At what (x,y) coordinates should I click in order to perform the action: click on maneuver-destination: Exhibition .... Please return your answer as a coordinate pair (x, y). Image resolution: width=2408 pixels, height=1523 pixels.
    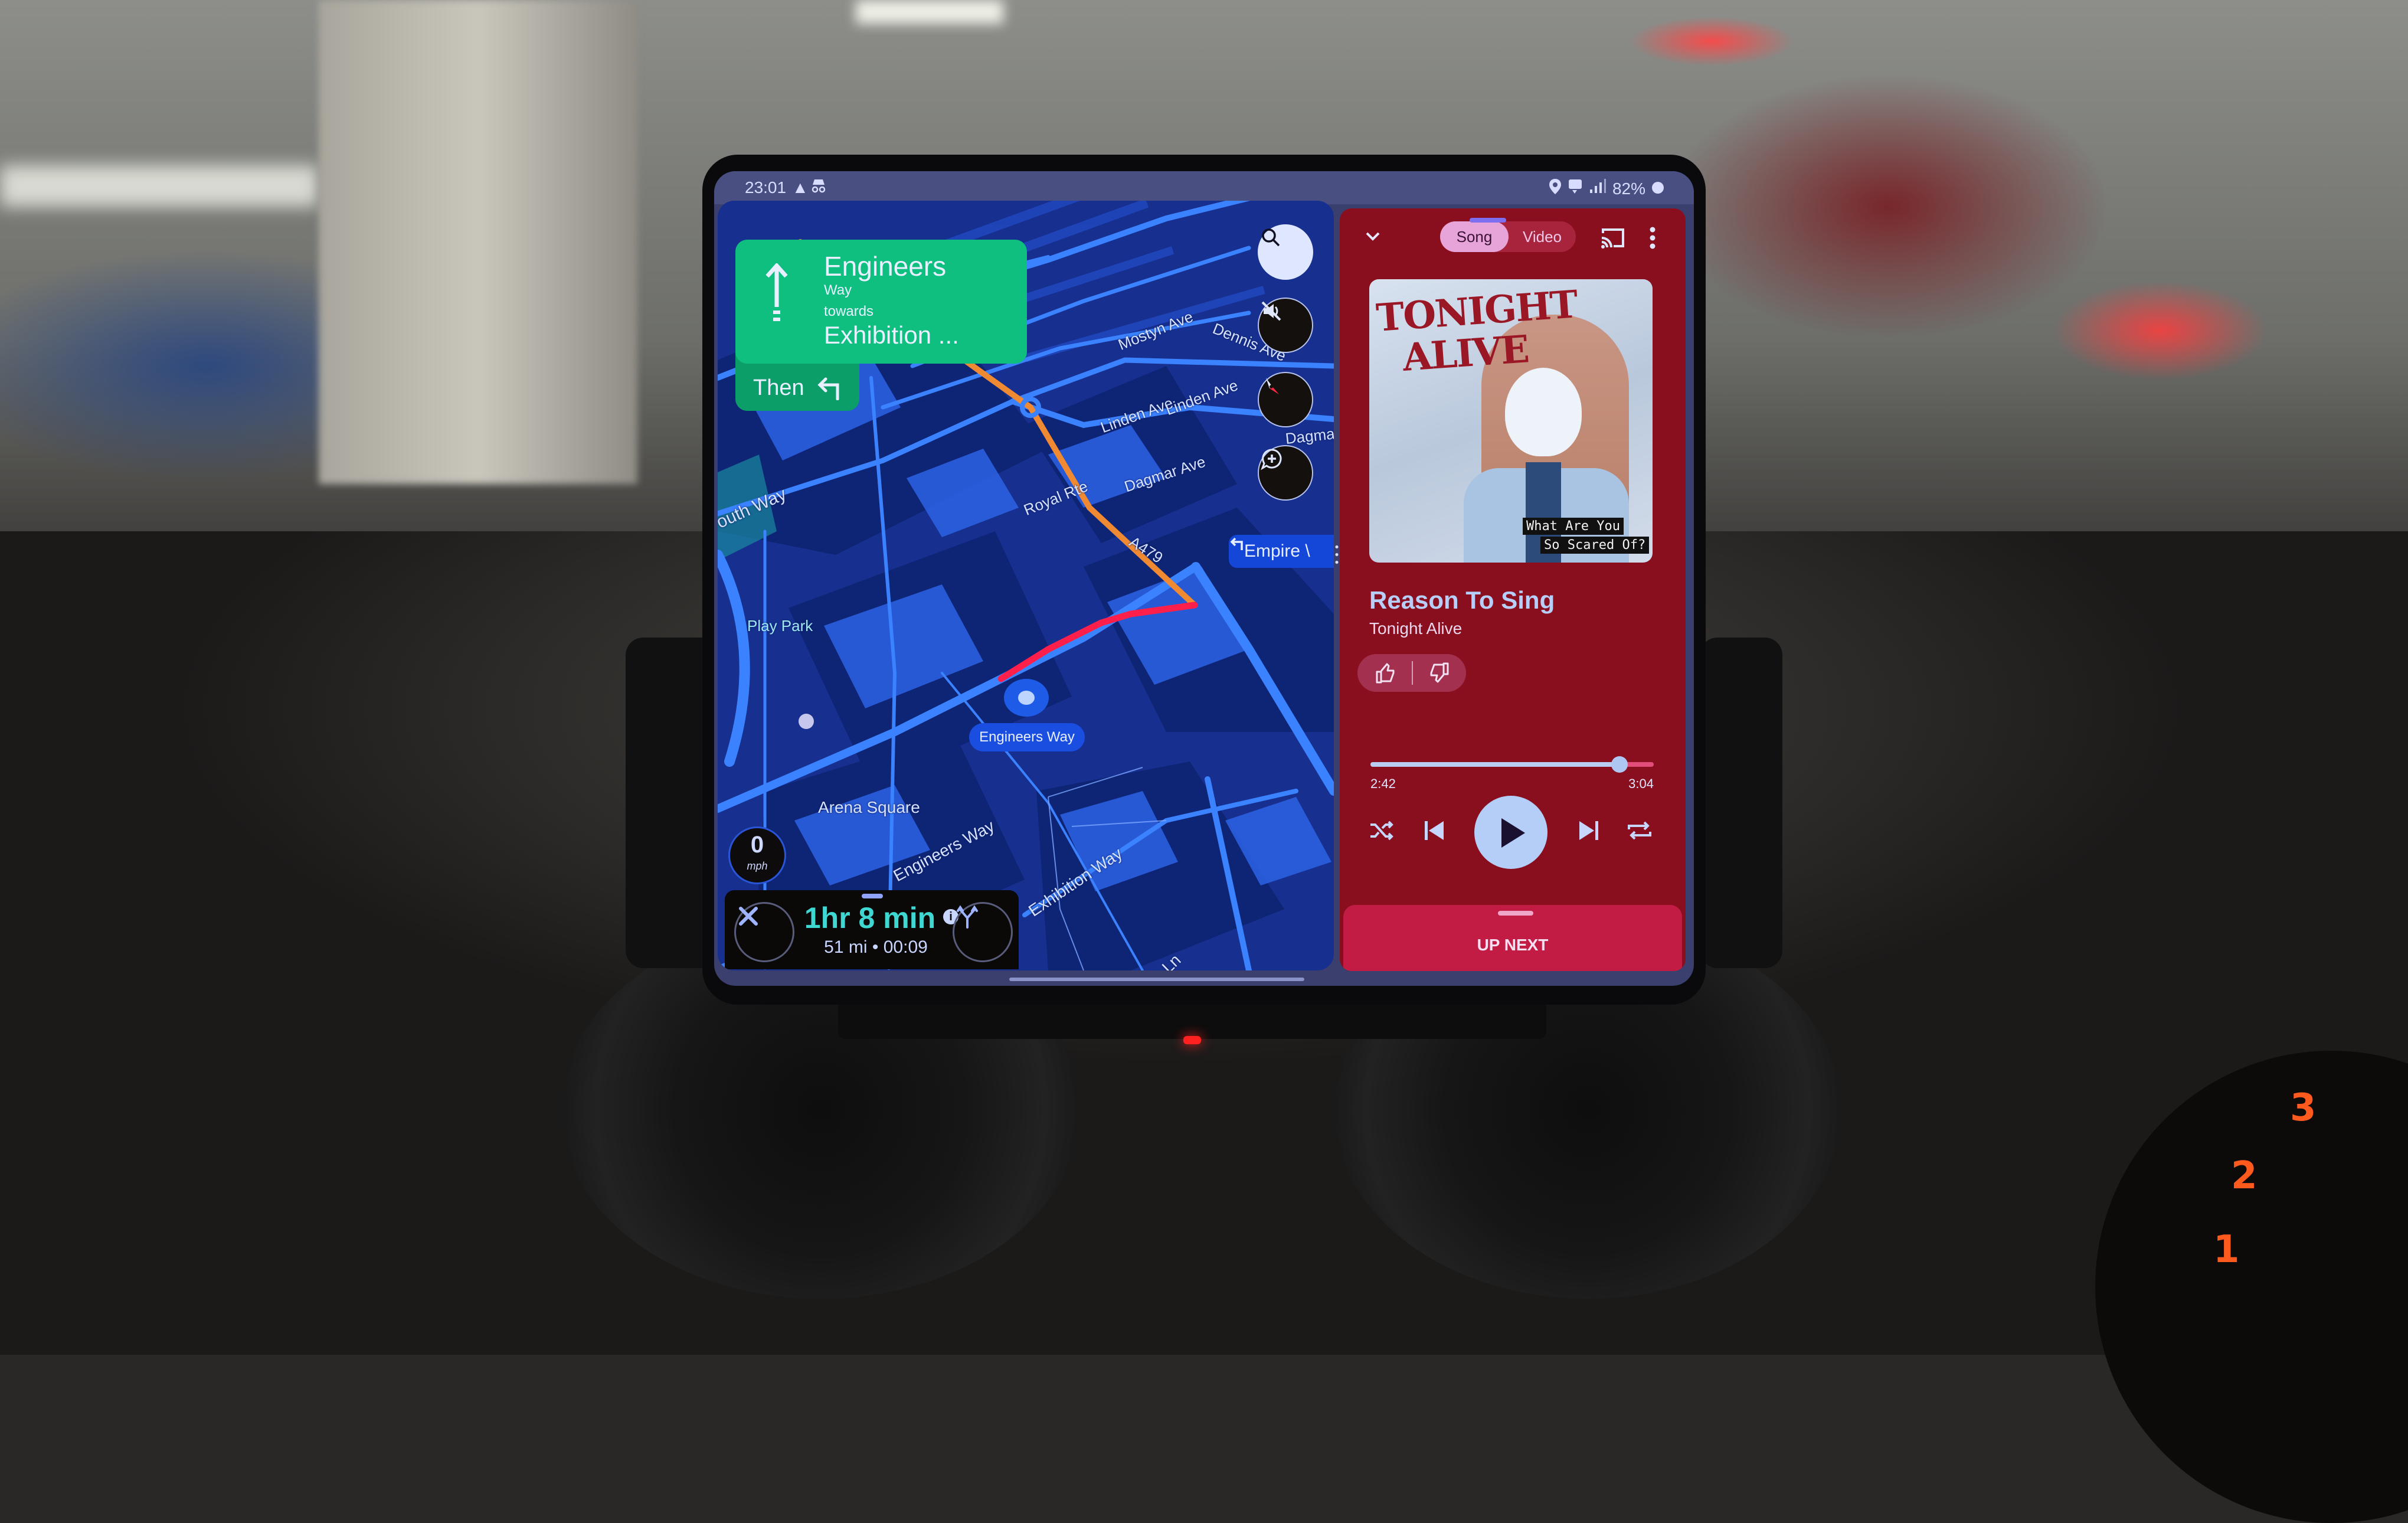
    Looking at the image, I should click on (892, 335).